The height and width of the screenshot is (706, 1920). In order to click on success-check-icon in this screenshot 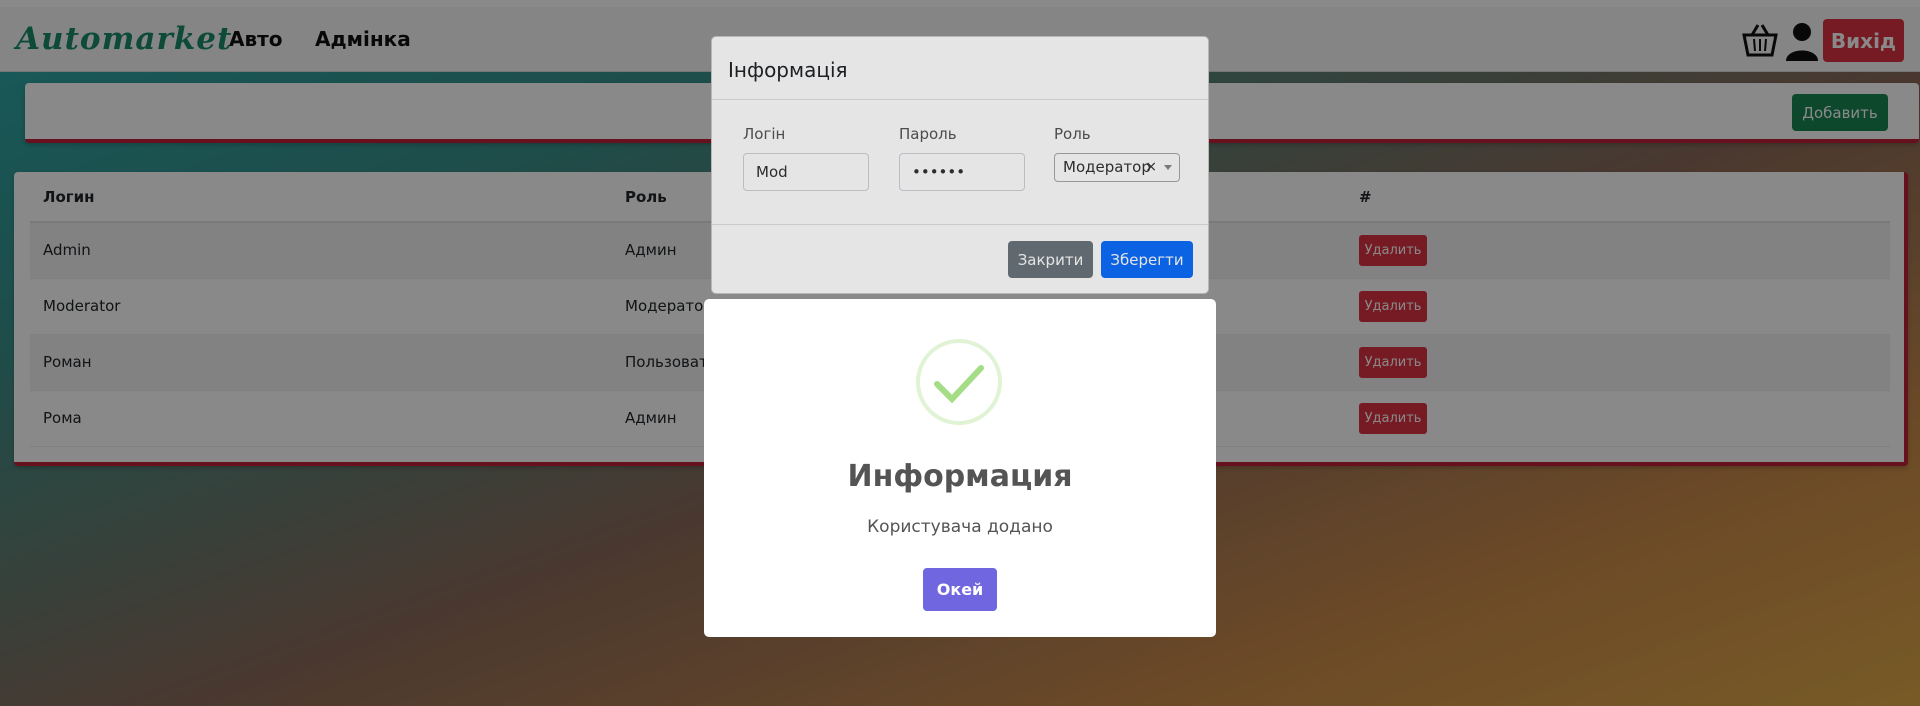, I will do `click(959, 382)`.